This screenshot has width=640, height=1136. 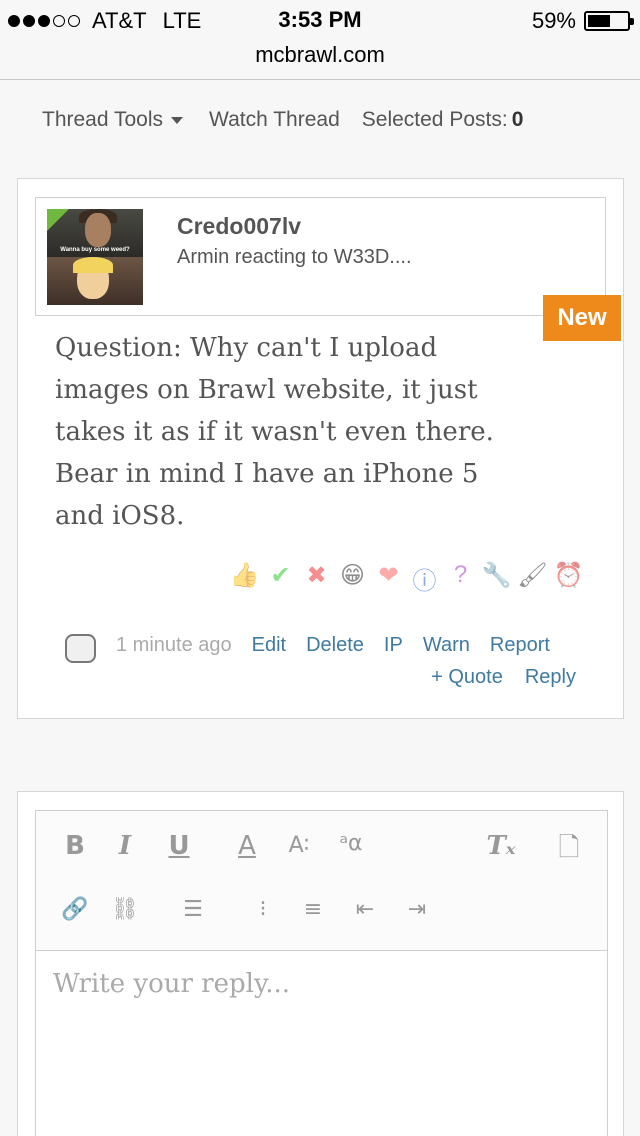 I want to click on like-icon: 👍, so click(x=244, y=578).